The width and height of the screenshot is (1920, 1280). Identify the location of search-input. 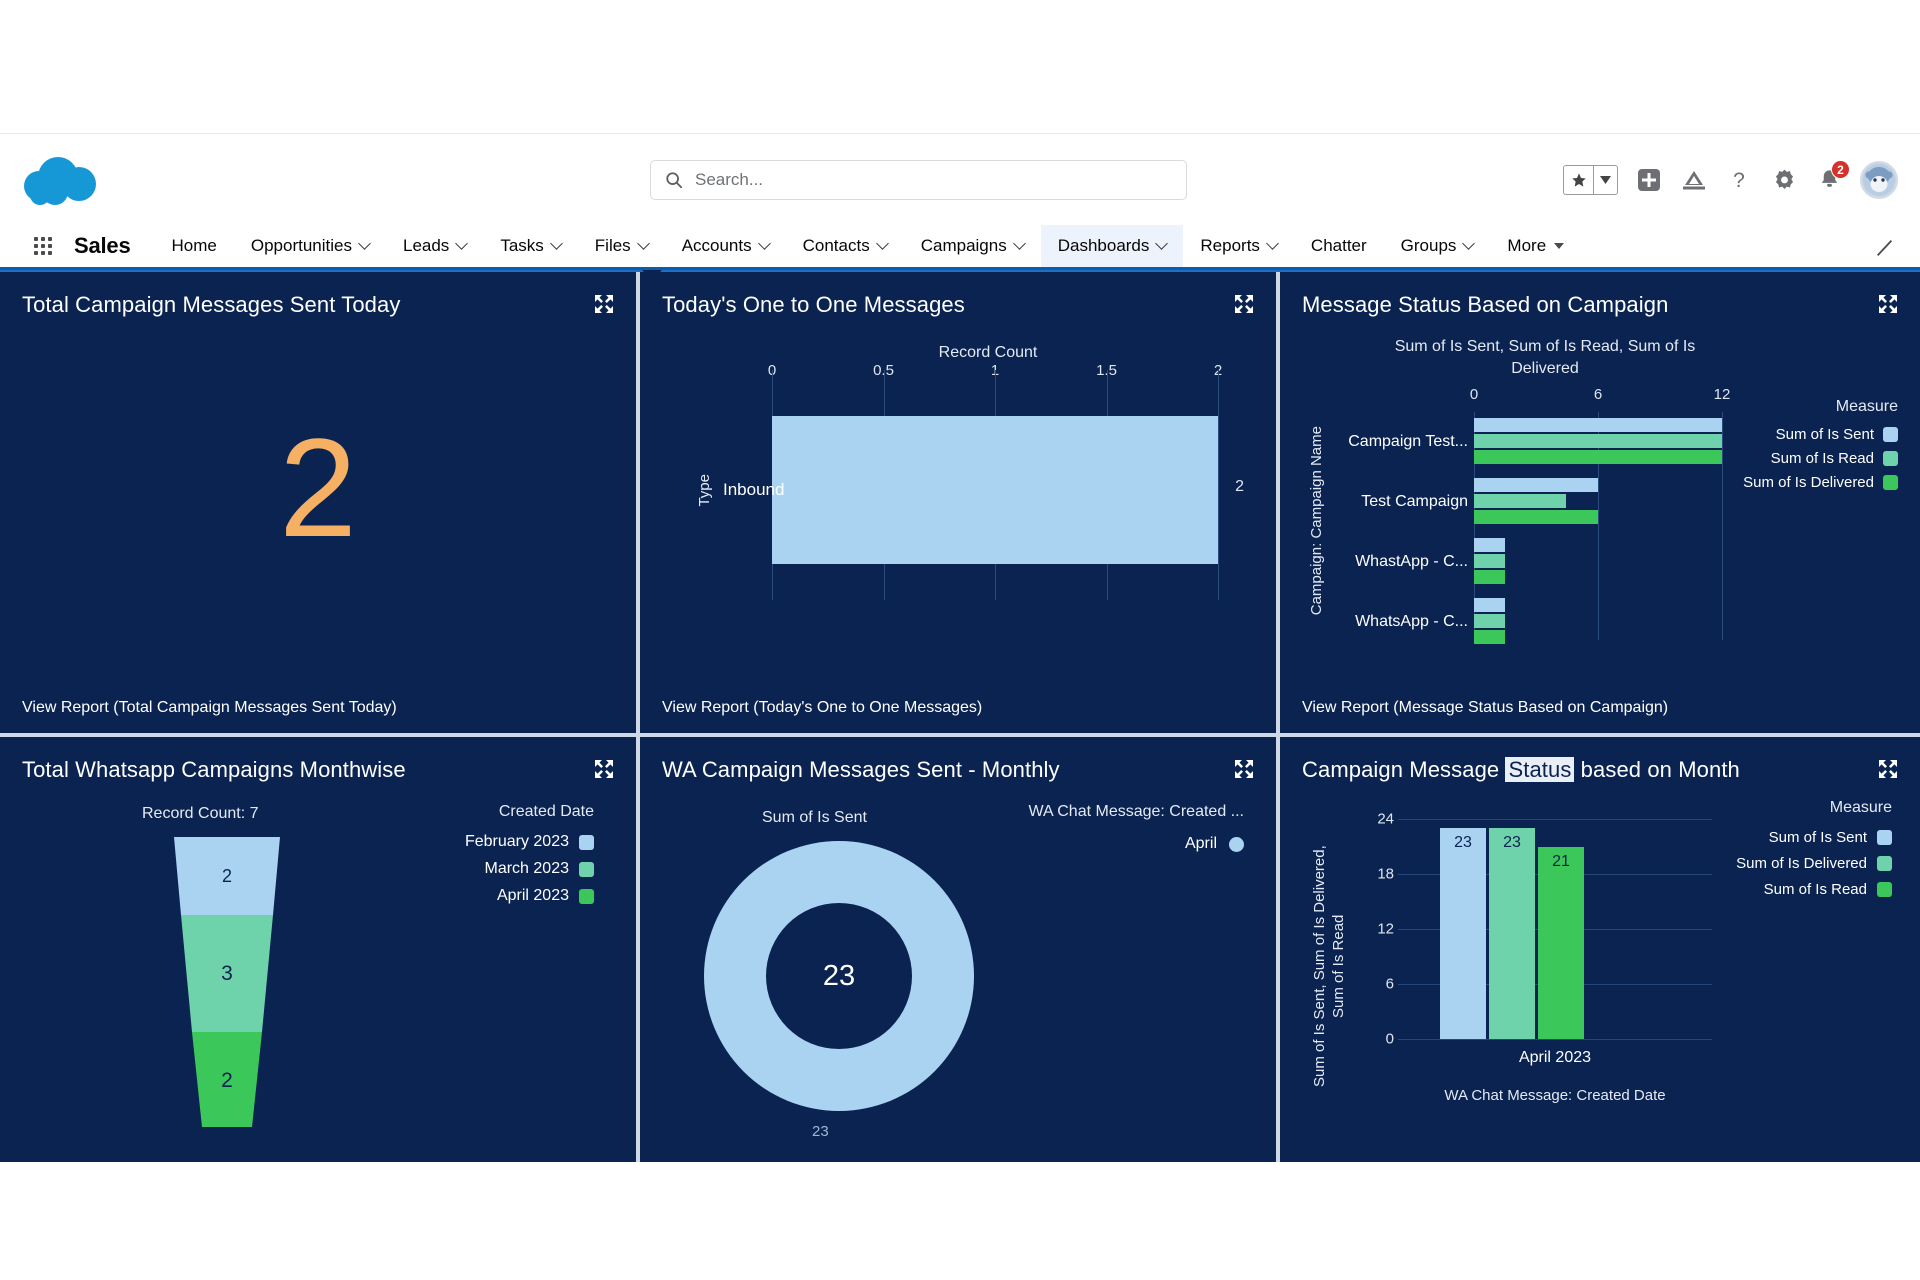
(933, 180).